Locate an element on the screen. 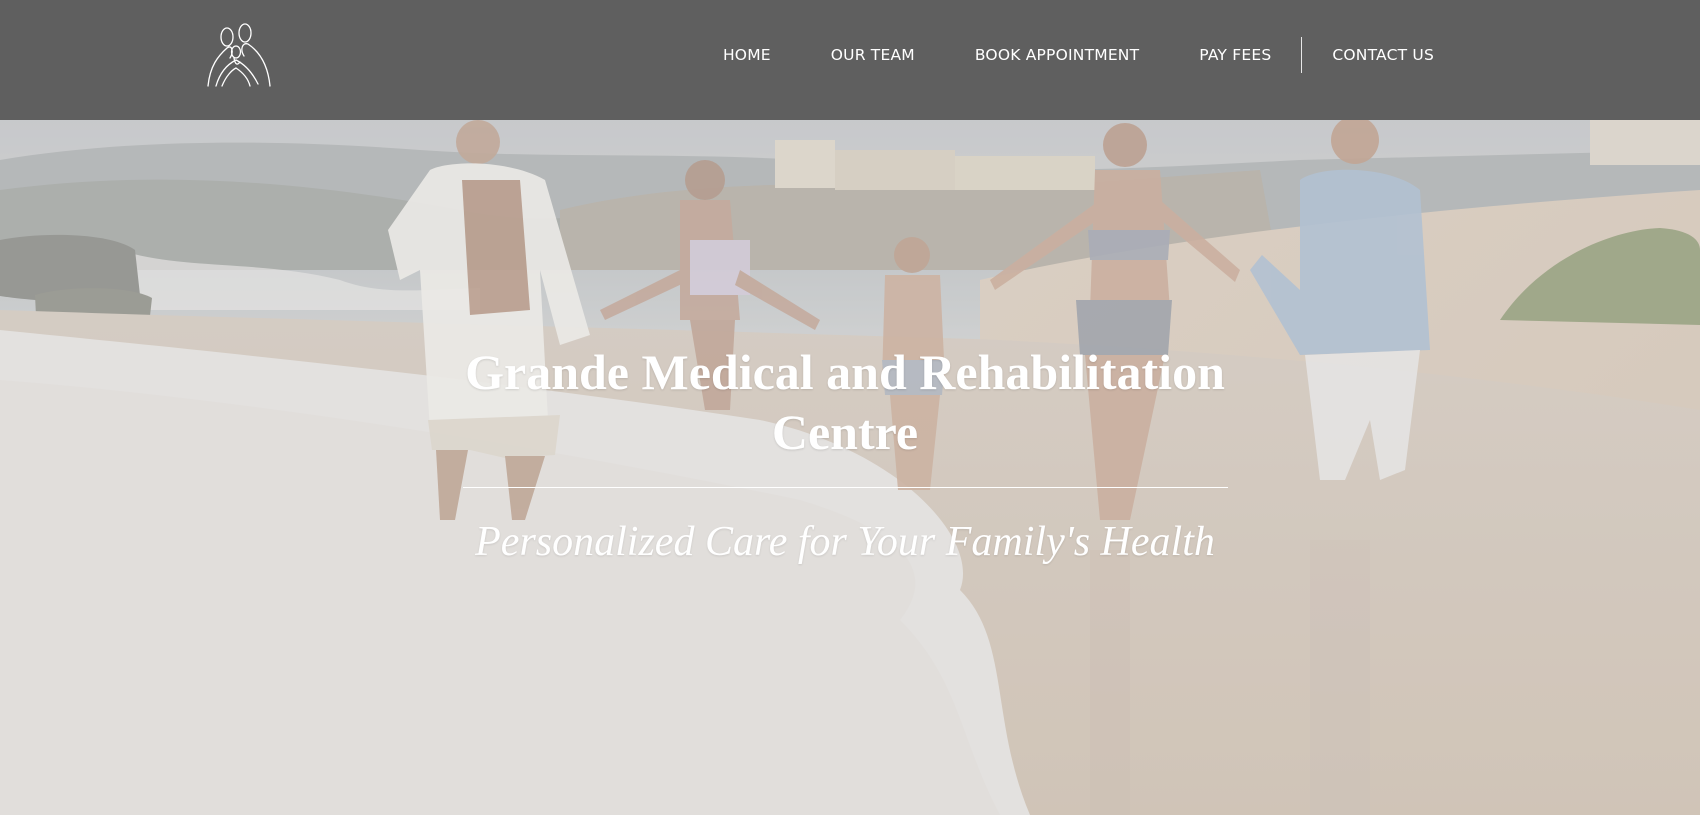 This screenshot has height=815, width=1700. family-embrace-logo-icon is located at coordinates (239, 55).